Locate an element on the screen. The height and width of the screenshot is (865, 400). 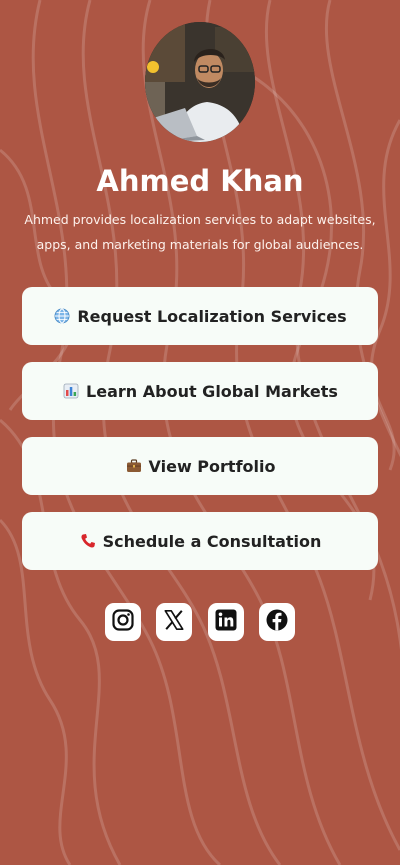
link-label: View Portfolio is located at coordinates (212, 466).